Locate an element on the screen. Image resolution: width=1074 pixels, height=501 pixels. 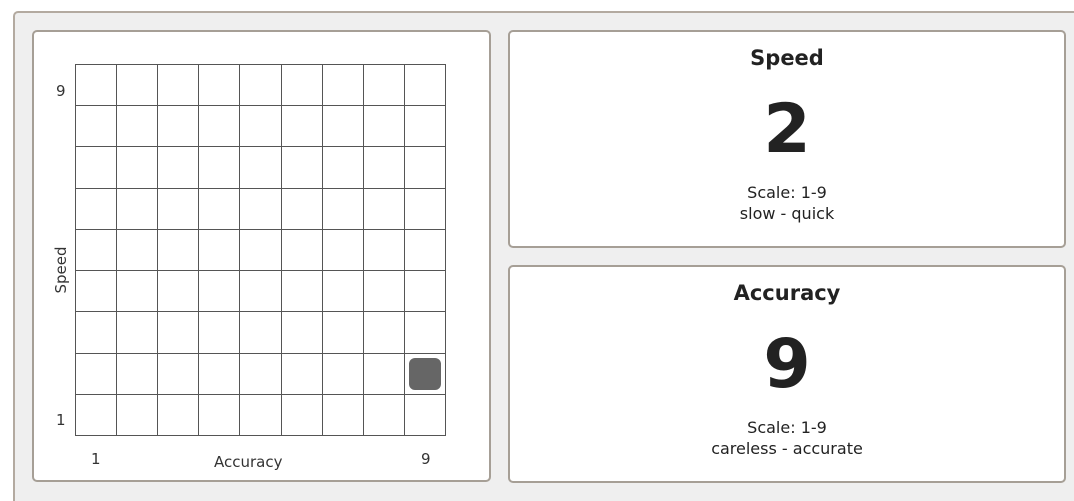
x-axis-label: Accuracy is located at coordinates (248, 462).